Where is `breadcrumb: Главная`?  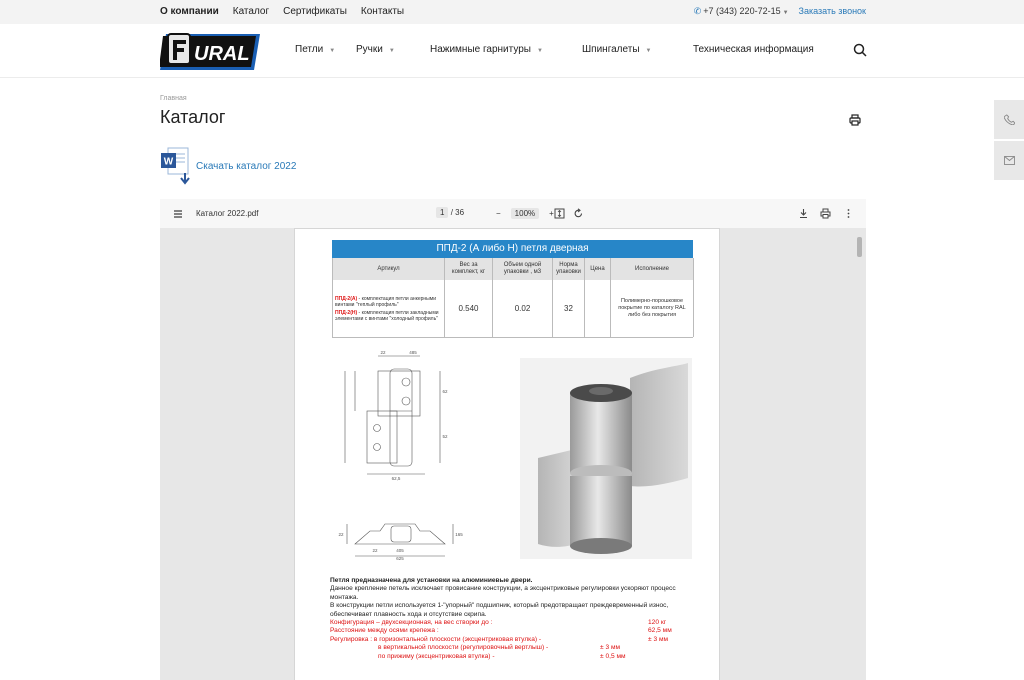 breadcrumb: Главная is located at coordinates (173, 98).